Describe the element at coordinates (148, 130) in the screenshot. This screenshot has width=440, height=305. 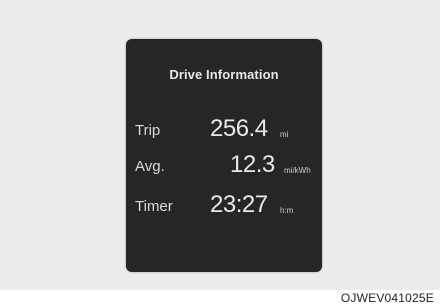
I see `trip-label: Trip` at that location.